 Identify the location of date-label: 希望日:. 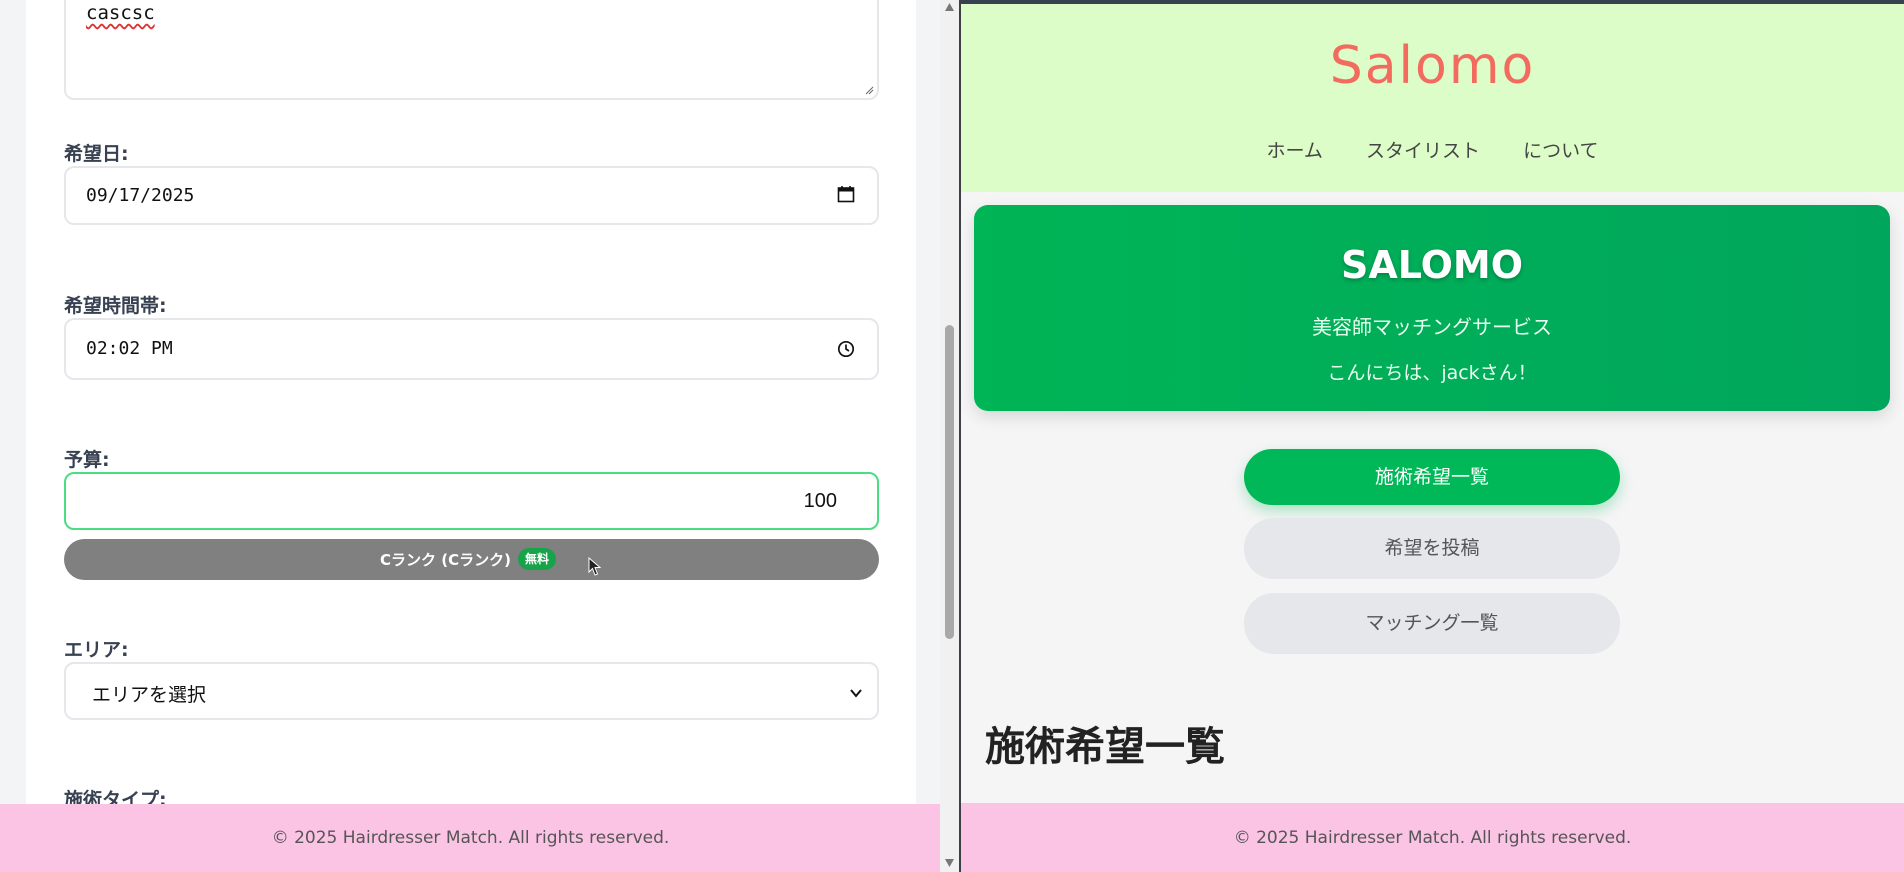
(96, 154).